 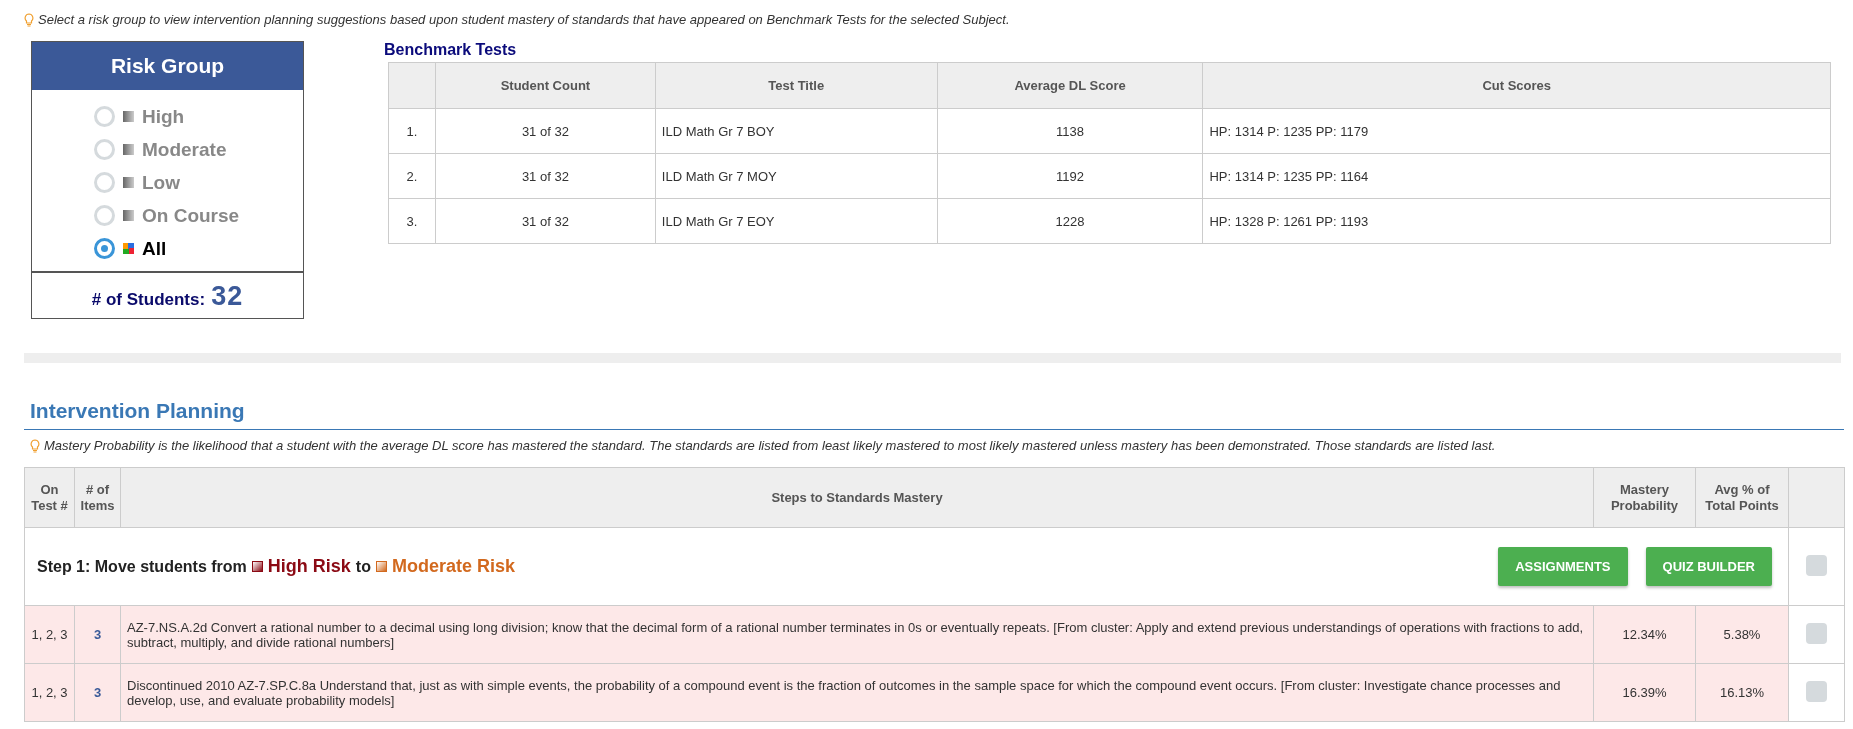 What do you see at coordinates (1742, 692) in the screenshot?
I see `table-cell: 16.13%` at bounding box center [1742, 692].